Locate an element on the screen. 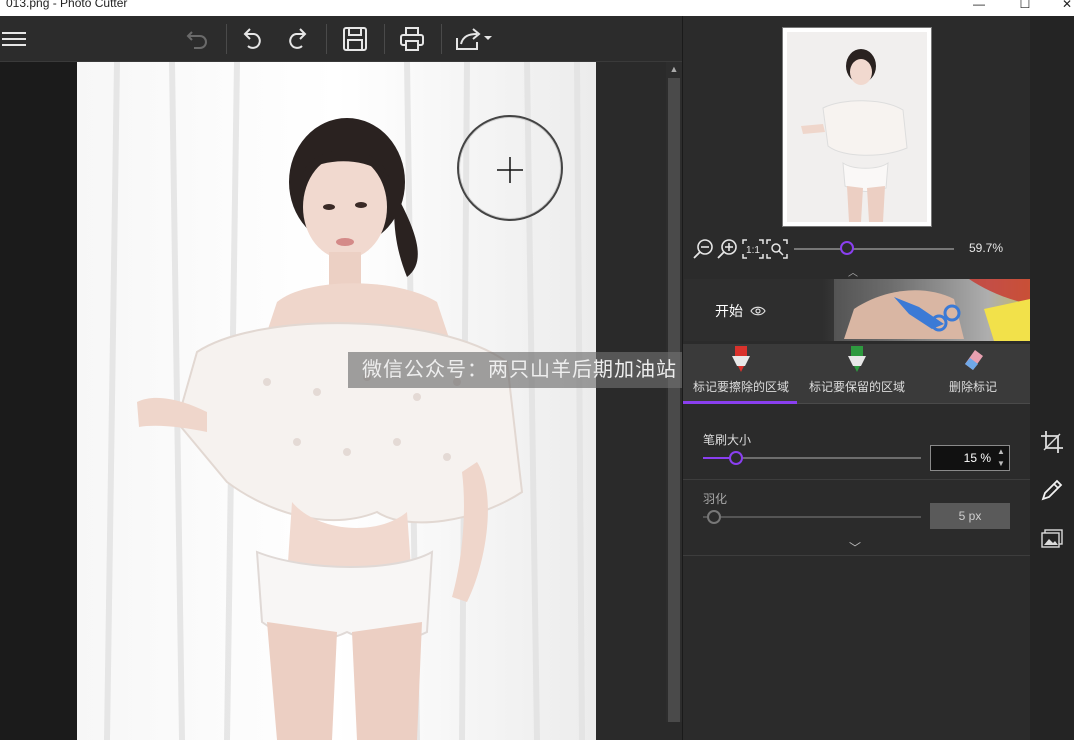 Image resolution: width=1074 pixels, height=740 pixels. feather-value: 5 px is located at coordinates (970, 516).